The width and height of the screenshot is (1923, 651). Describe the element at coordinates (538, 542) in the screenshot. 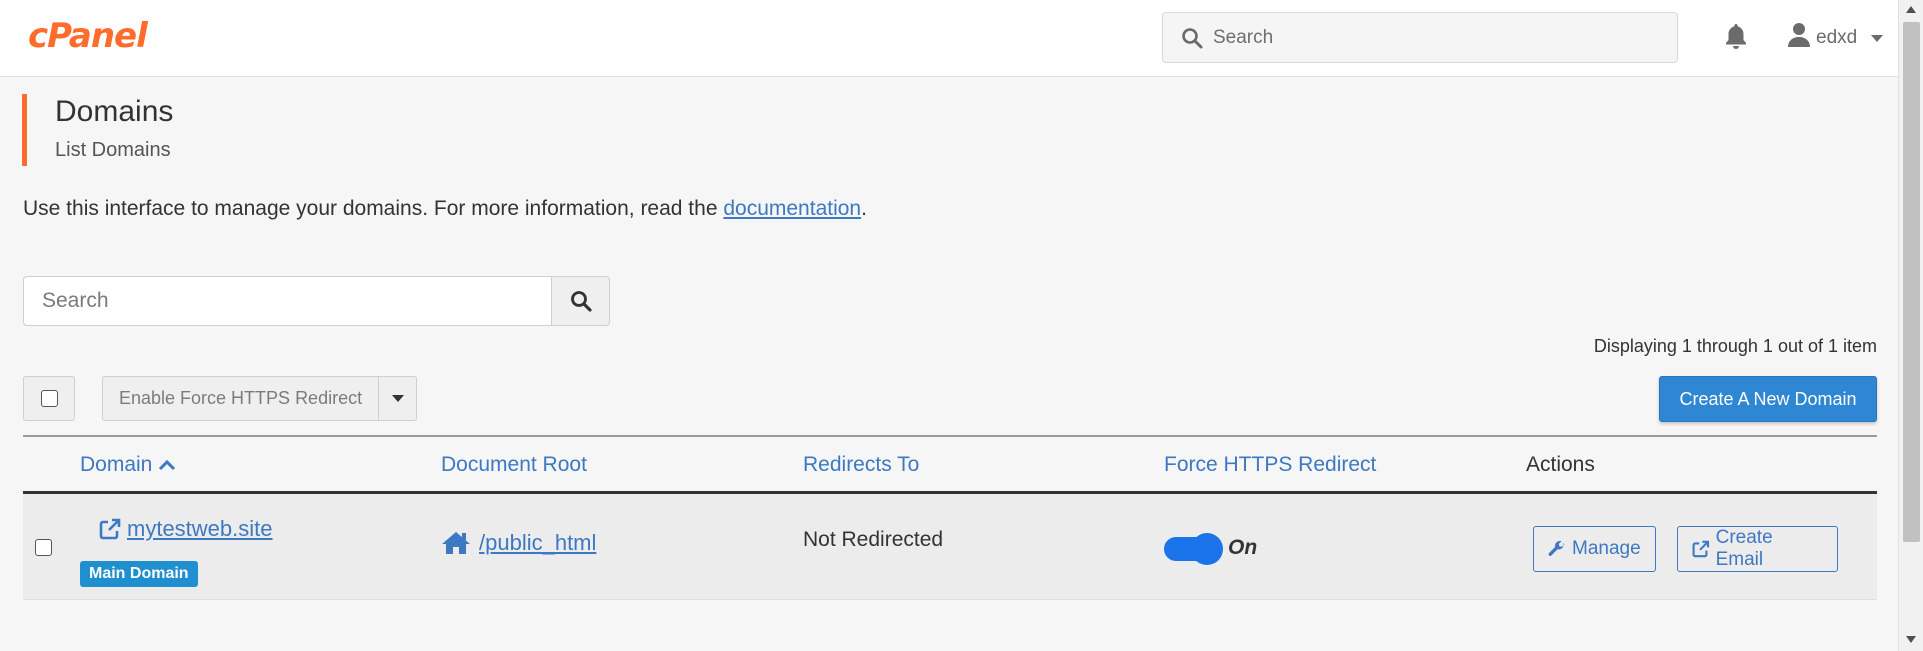

I see `document-root-path: /public_html` at that location.